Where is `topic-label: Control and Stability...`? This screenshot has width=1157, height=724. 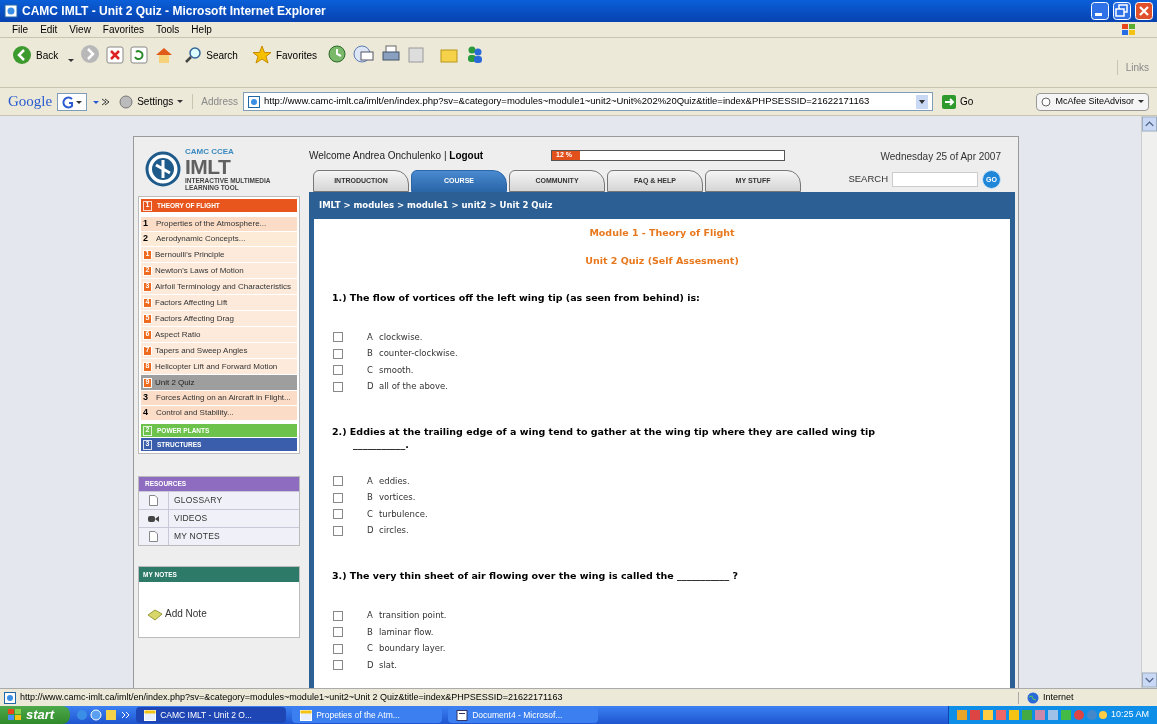
topic-label: Control and Stability... is located at coordinates (195, 413).